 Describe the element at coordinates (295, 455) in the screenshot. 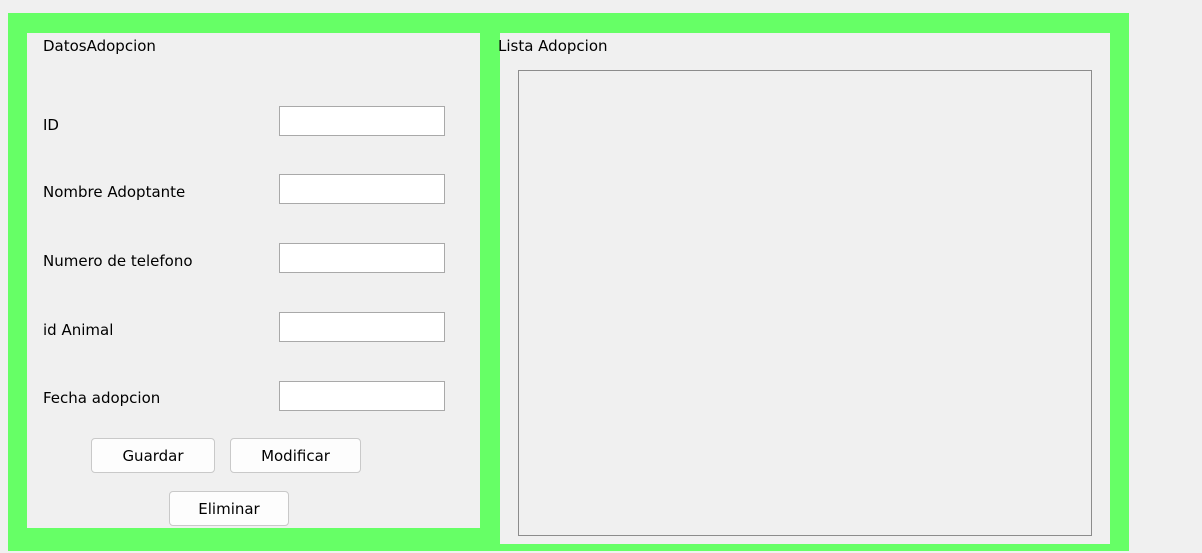

I see `modificar-button: Modificar` at that location.